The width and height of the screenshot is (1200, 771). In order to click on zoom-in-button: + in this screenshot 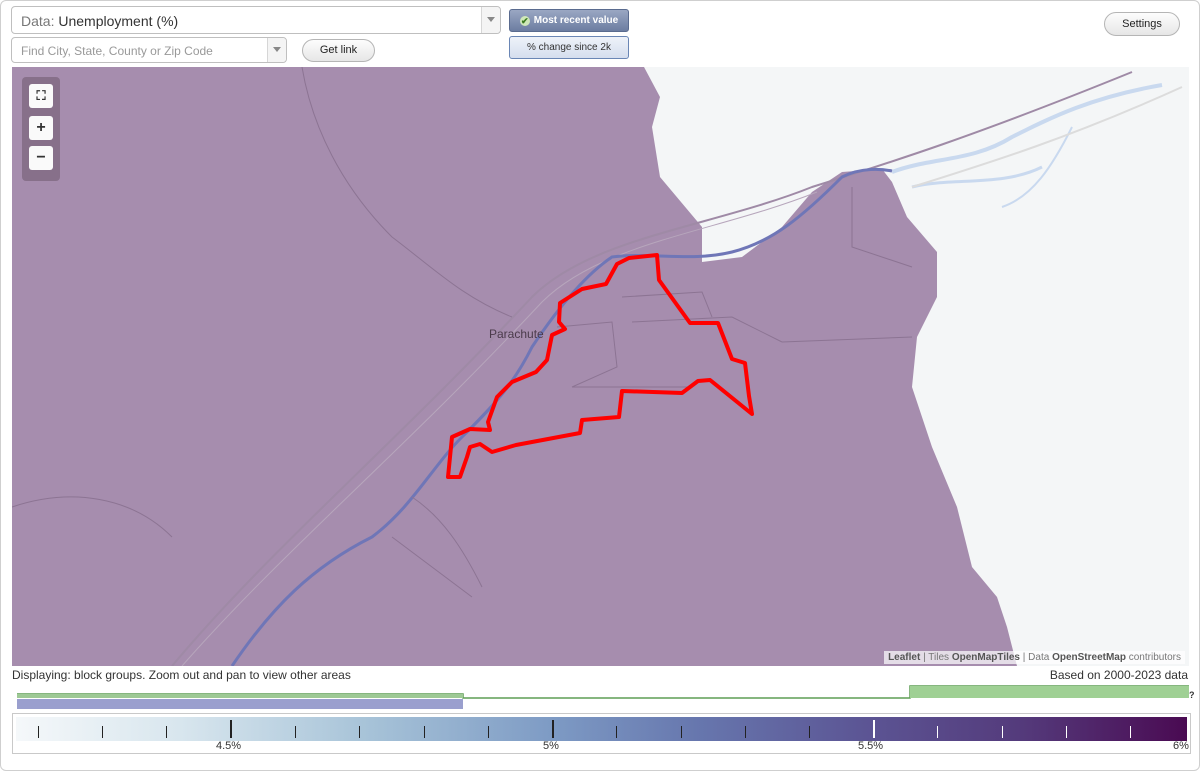, I will do `click(41, 128)`.